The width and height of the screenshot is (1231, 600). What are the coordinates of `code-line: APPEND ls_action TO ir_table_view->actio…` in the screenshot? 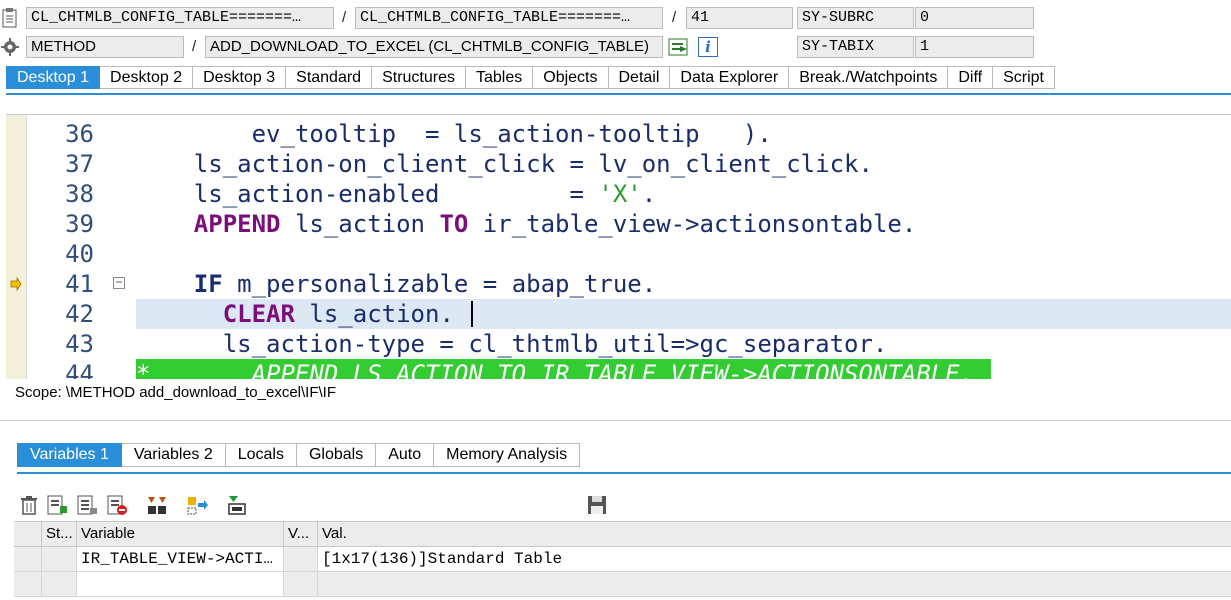 It's located at (526, 224).